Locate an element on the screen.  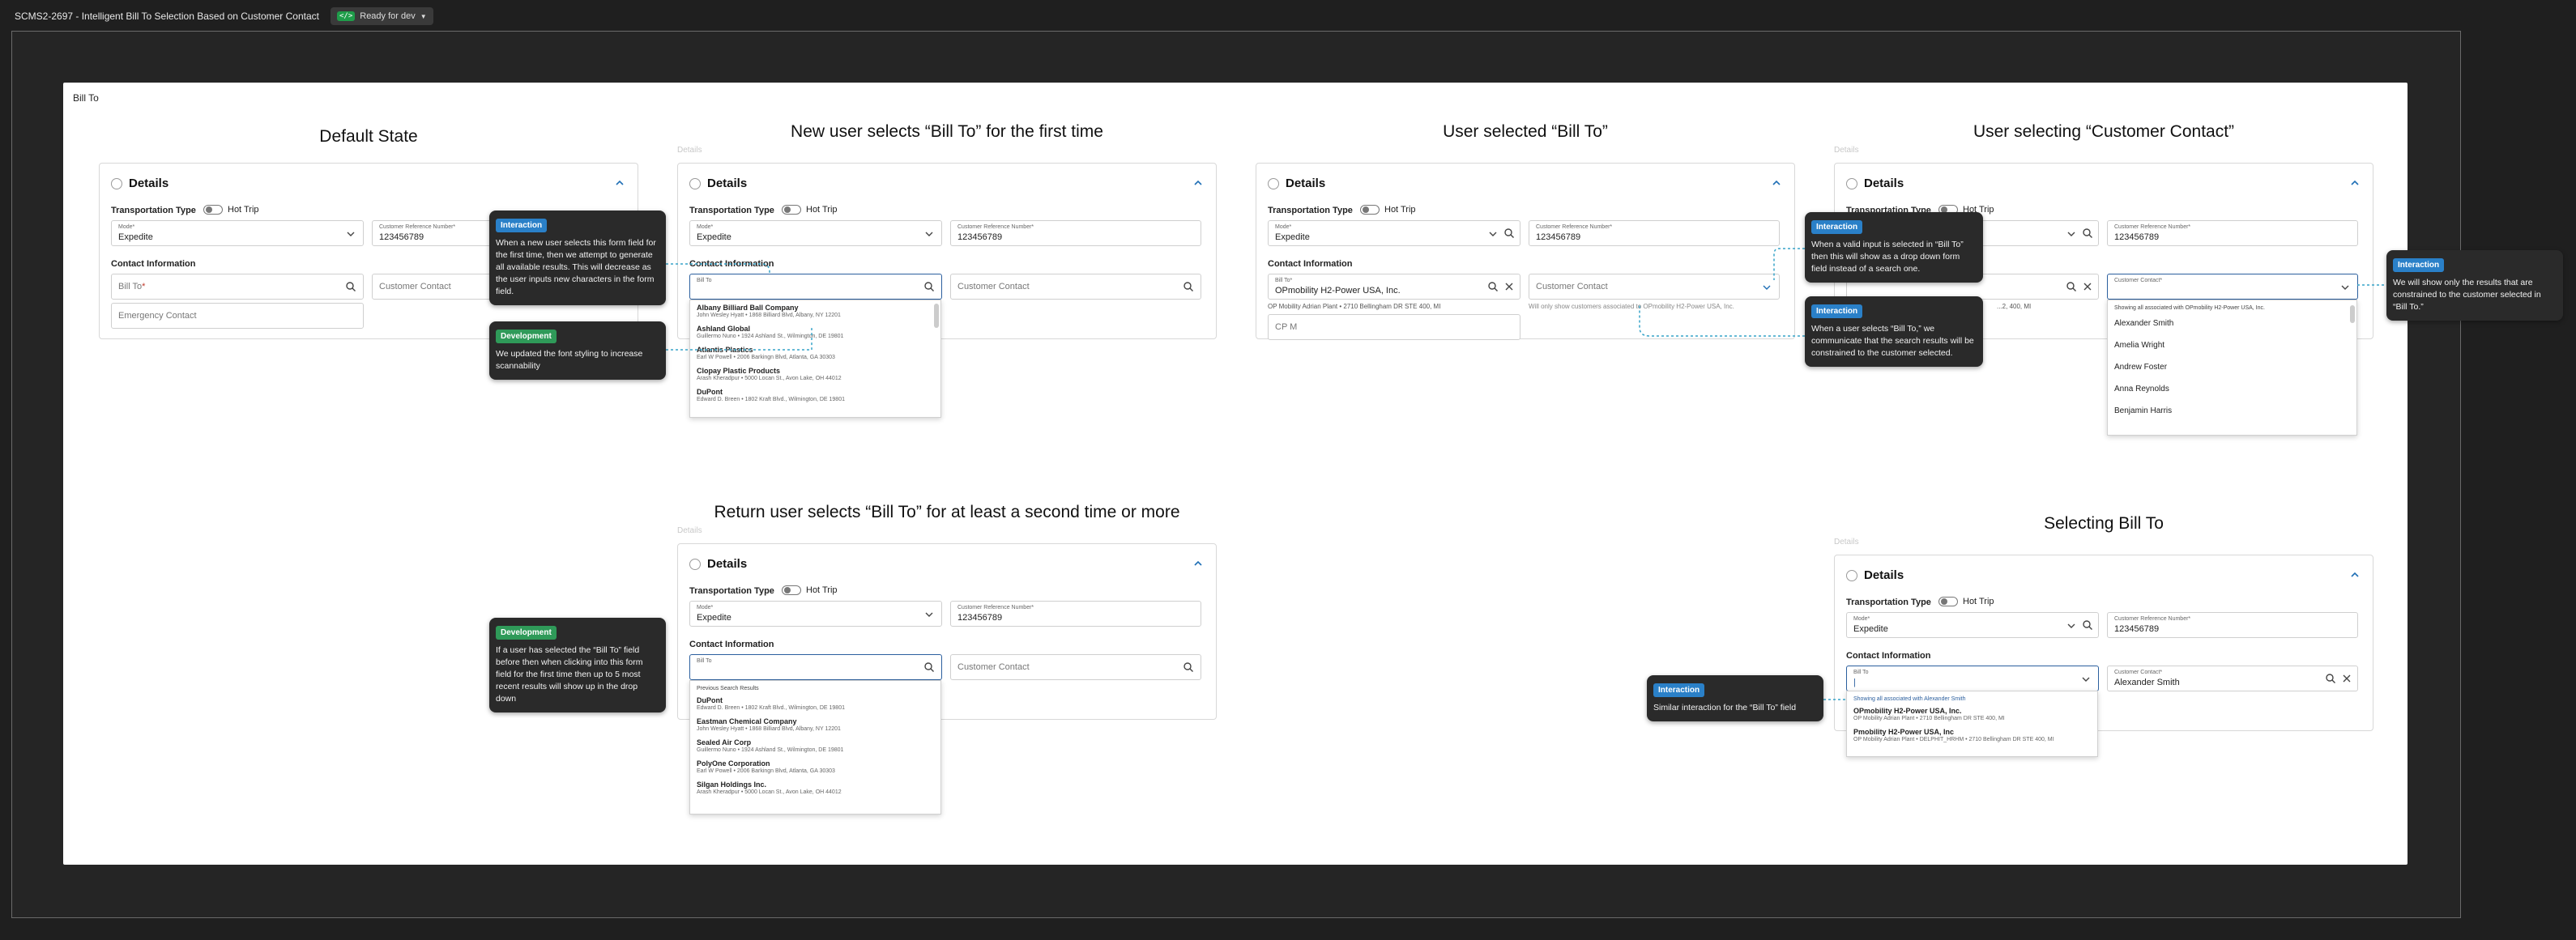
customer-contact-input: Customer Contact* Alexander Smith is located at coordinates (2233, 678).